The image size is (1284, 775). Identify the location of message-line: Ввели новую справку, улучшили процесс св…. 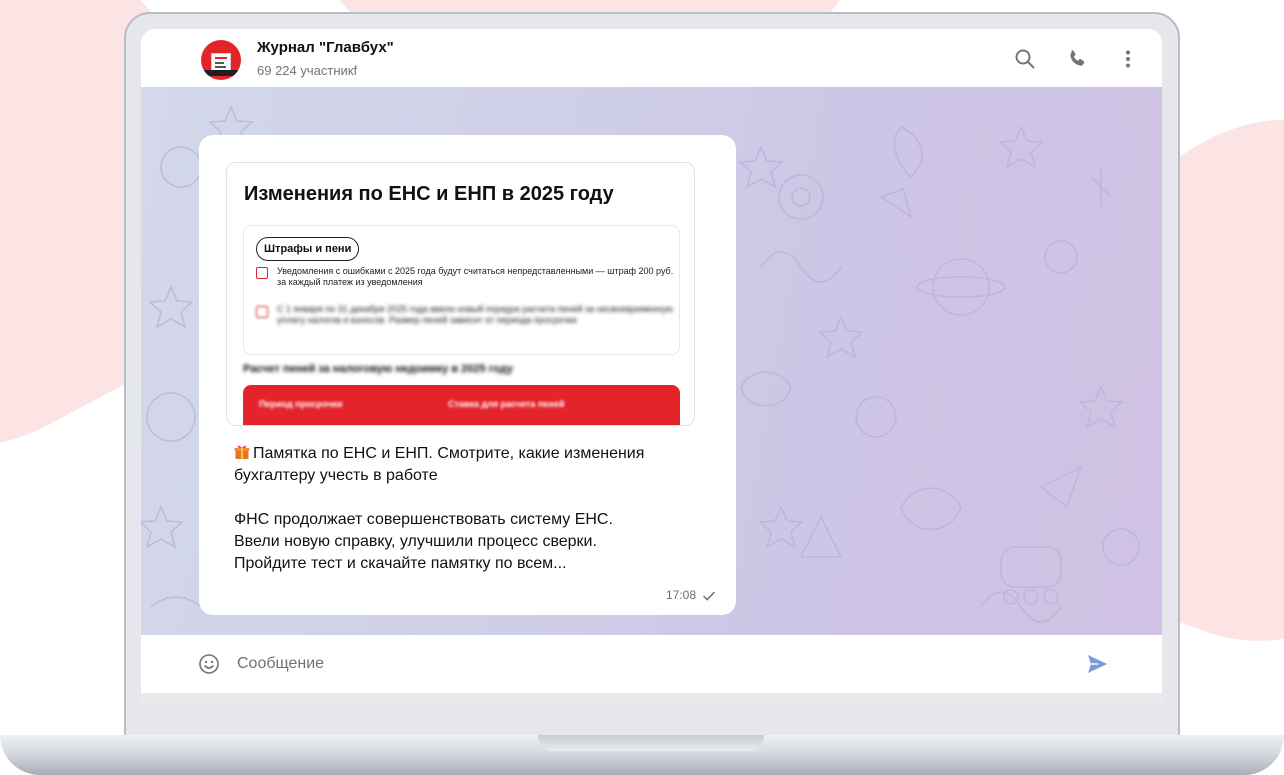
(415, 541).